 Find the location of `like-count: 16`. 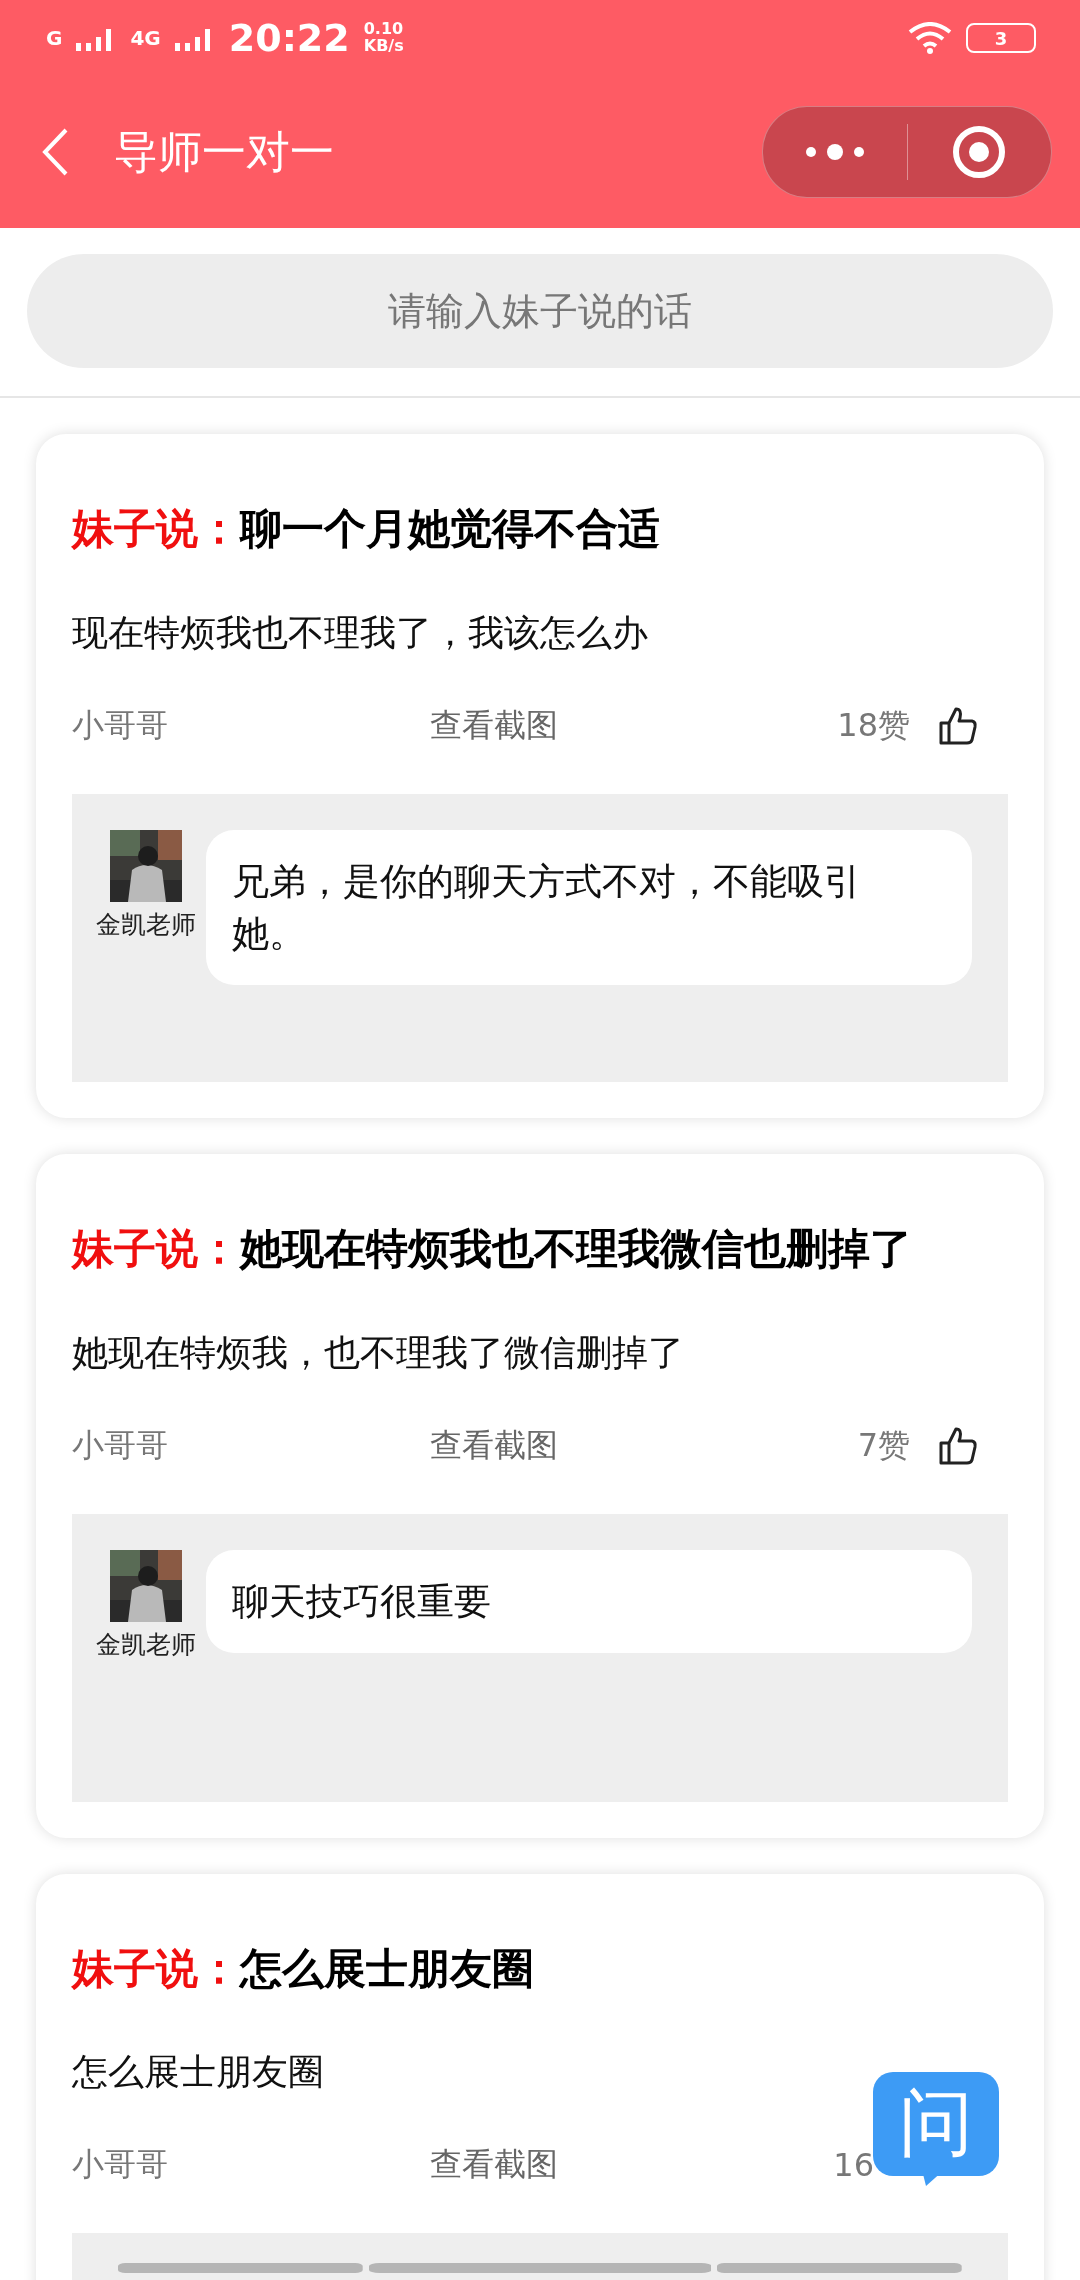

like-count: 16 is located at coordinates (853, 2165).